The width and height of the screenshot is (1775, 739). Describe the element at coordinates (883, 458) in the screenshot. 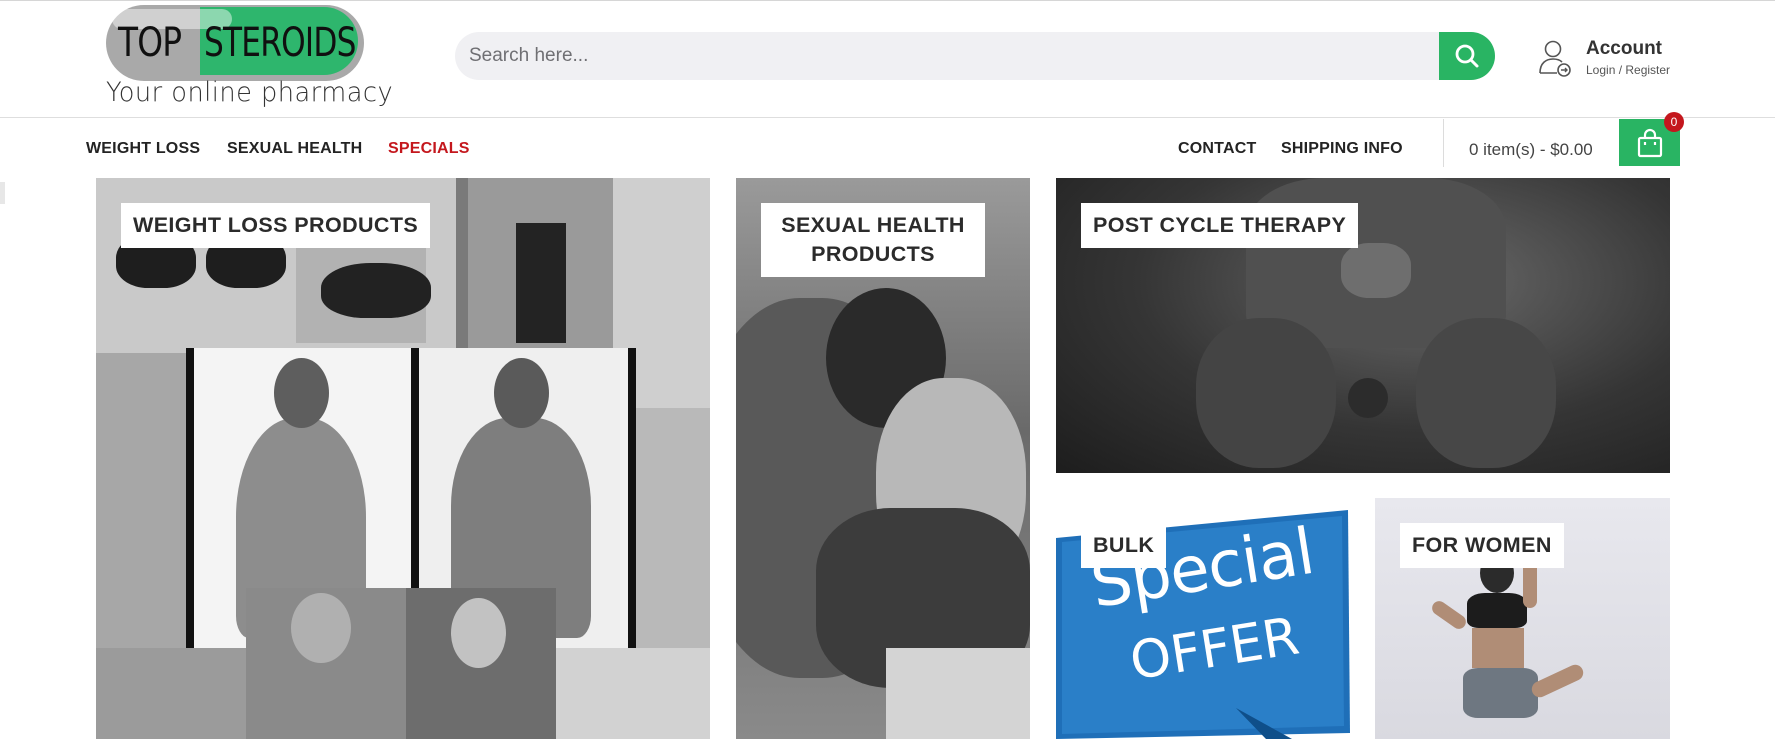

I see `category-sexual-health: SEXUAL HEALTH PRODUCTS` at that location.